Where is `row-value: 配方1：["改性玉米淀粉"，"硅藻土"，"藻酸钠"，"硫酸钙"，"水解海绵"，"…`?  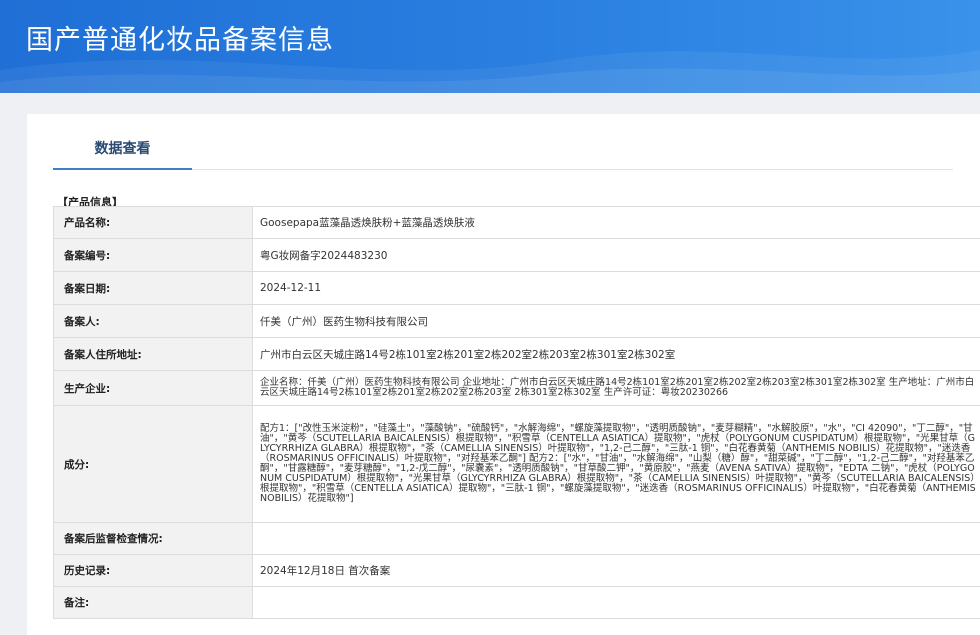 row-value: 配方1：["改性玉米淀粉"，"硅藻土"，"藻酸钠"，"硫酸钙"，"水解海绵"，"… is located at coordinates (616, 464).